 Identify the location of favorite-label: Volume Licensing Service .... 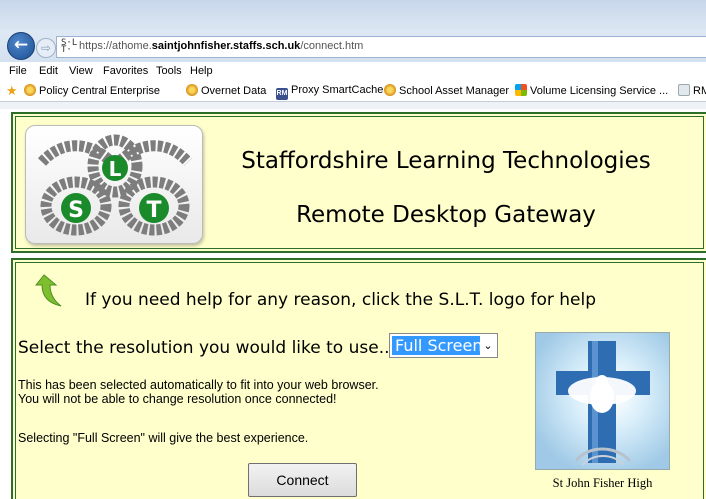
(599, 91).